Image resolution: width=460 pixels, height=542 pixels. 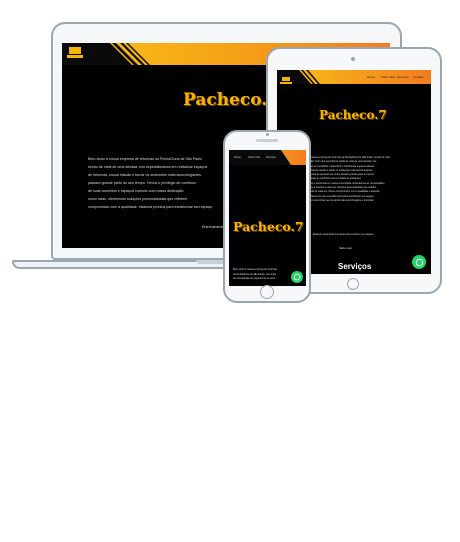 What do you see at coordinates (255, 269) in the screenshot?
I see `paragraph-line: Bem-vindo à nossa empresa de reformas` at bounding box center [255, 269].